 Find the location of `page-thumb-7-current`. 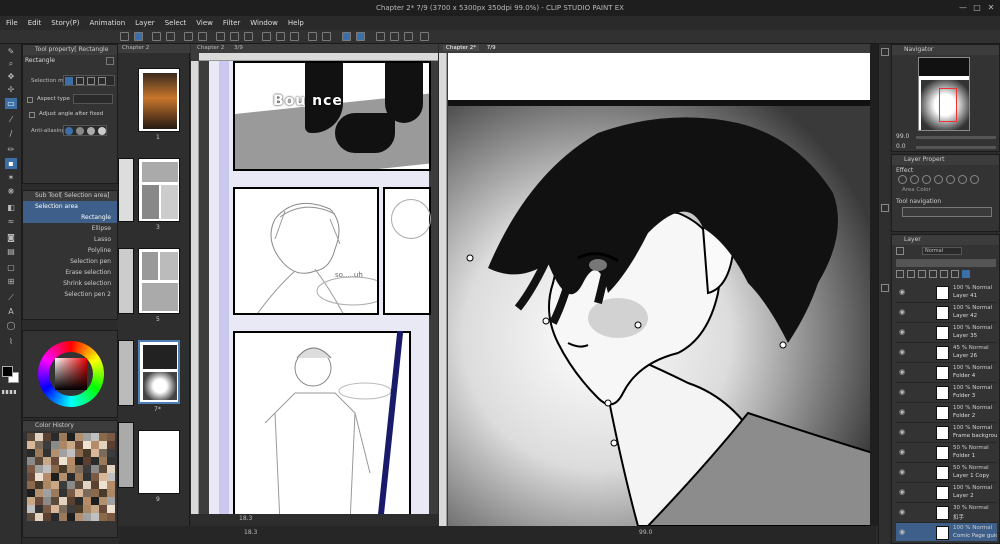

page-thumb-7-current is located at coordinates (159, 372).